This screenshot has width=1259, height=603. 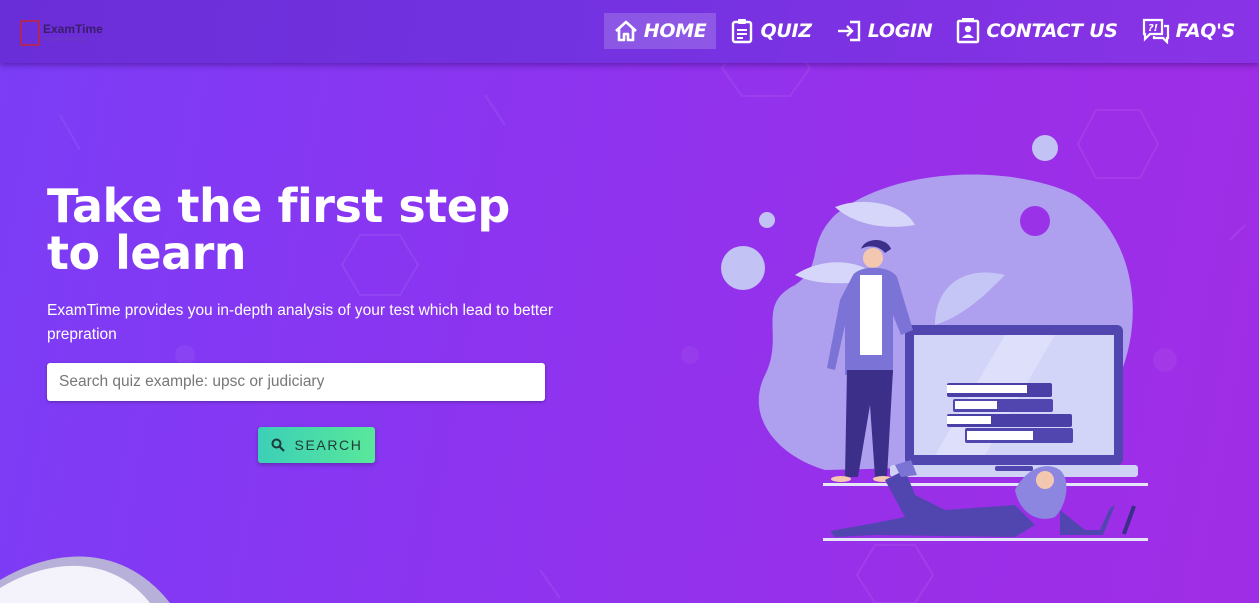 I want to click on search-button: SEARCH, so click(x=316, y=445).